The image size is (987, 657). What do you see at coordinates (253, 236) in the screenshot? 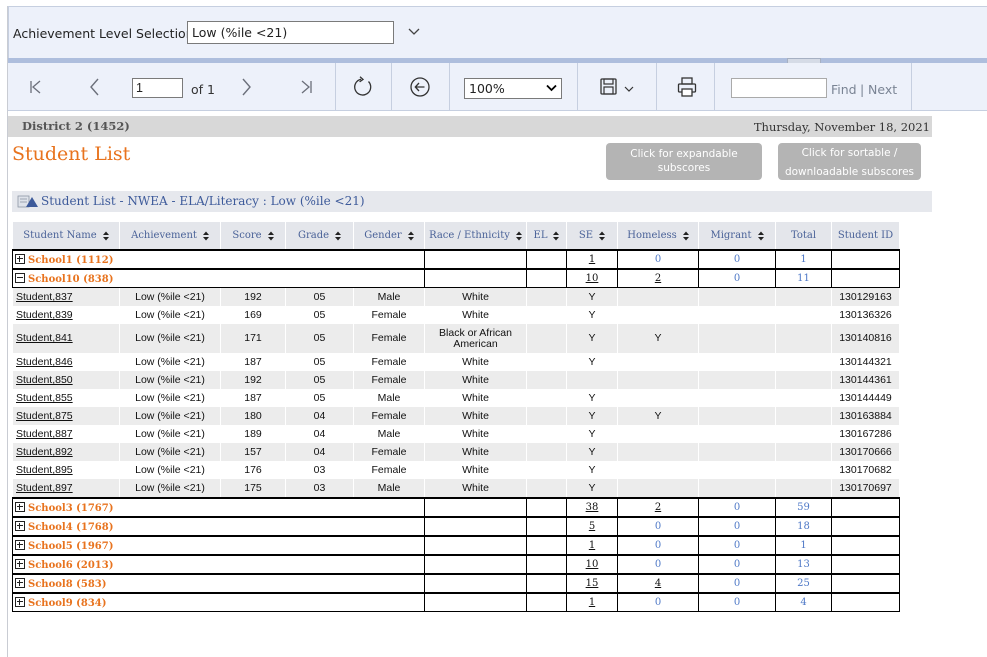
I see `column-header: Score` at bounding box center [253, 236].